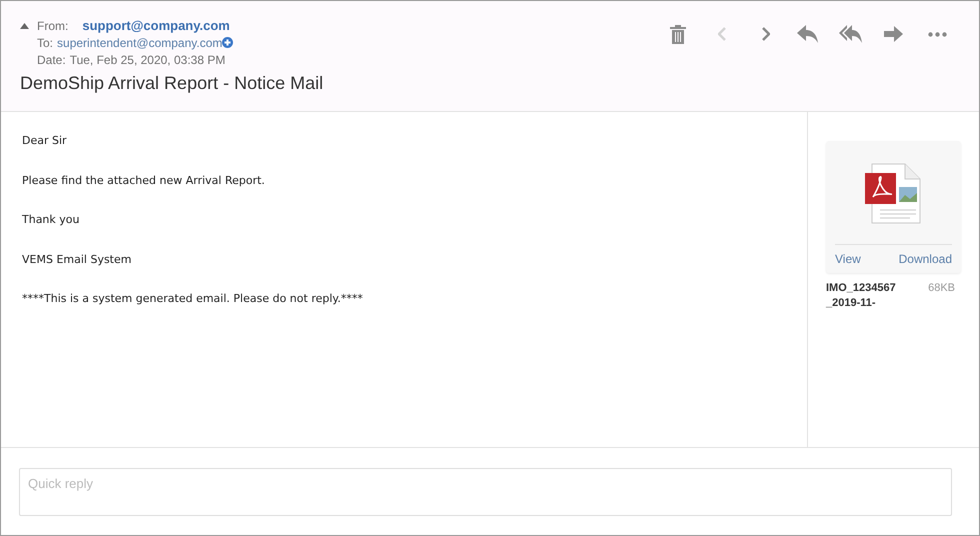 This screenshot has width=980, height=536. Describe the element at coordinates (848, 259) in the screenshot. I see `view-link: View` at that location.